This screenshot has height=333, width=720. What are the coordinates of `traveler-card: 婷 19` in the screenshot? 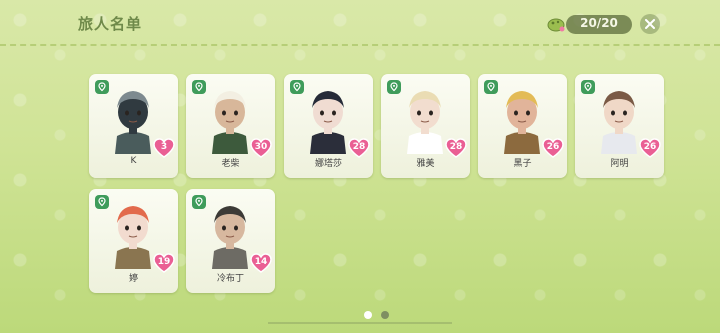 It's located at (133, 241).